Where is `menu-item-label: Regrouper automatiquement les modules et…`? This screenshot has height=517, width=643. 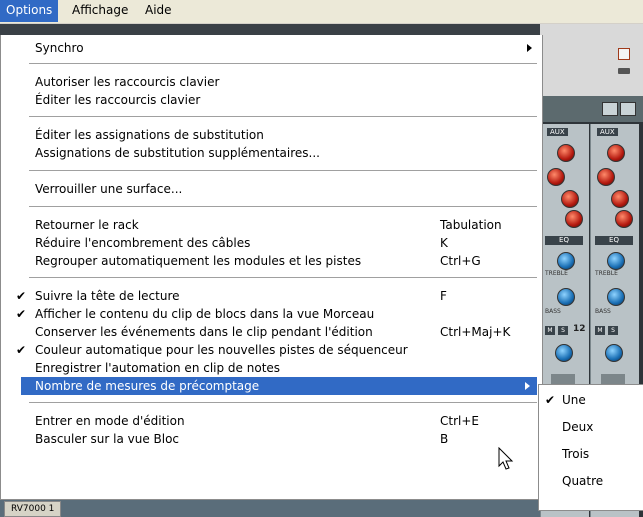 menu-item-label: Regrouper automatiquement les modules et… is located at coordinates (198, 261).